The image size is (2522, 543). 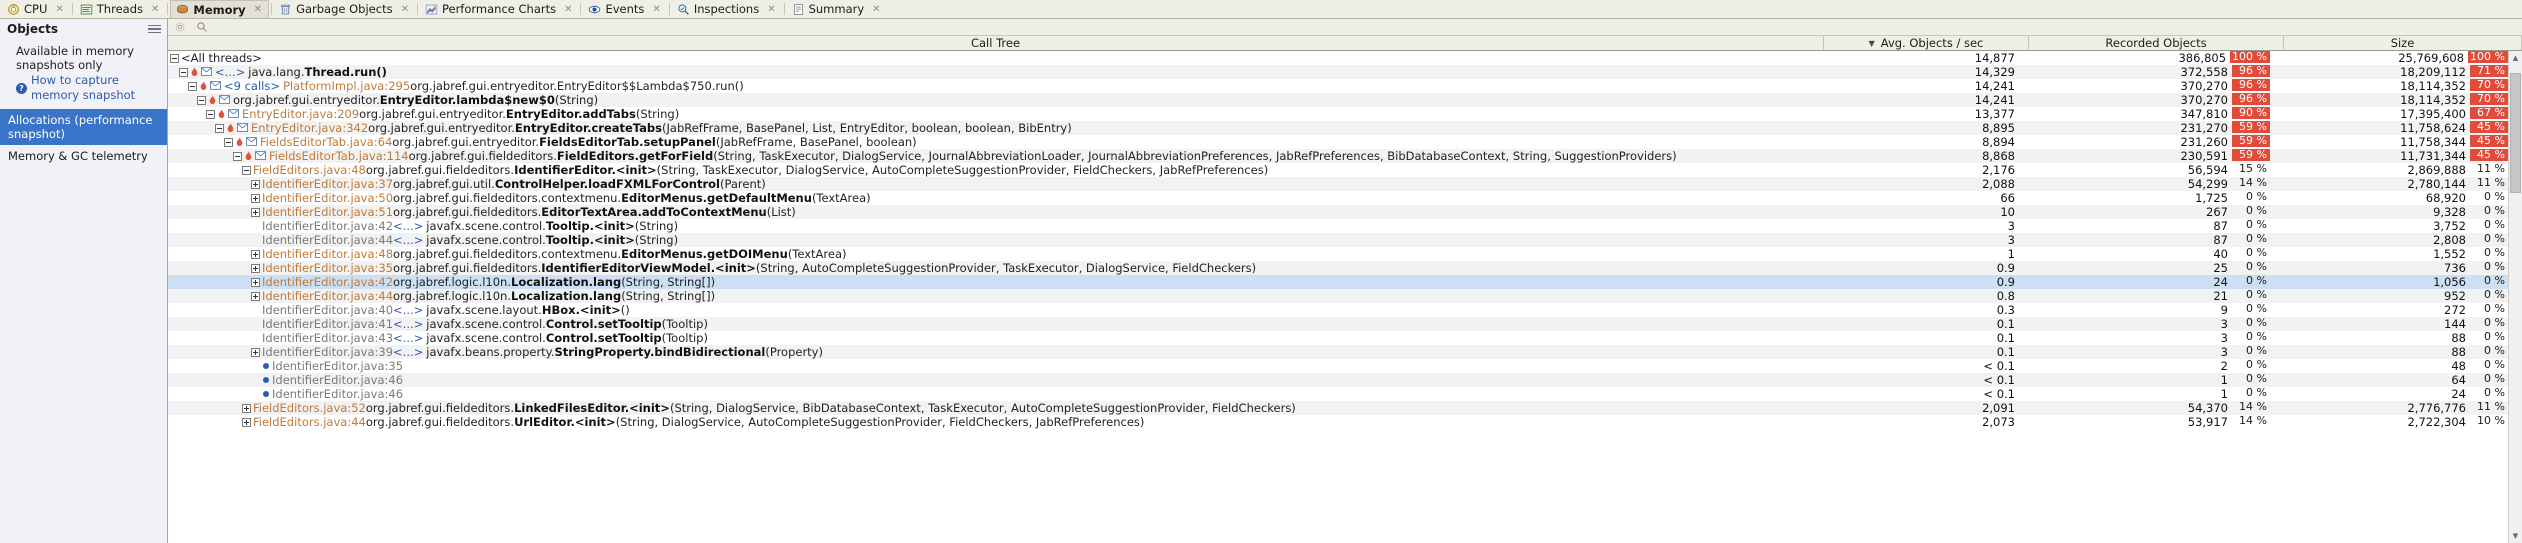 I want to click on tab-events: Events ✕, so click(x=624, y=9).